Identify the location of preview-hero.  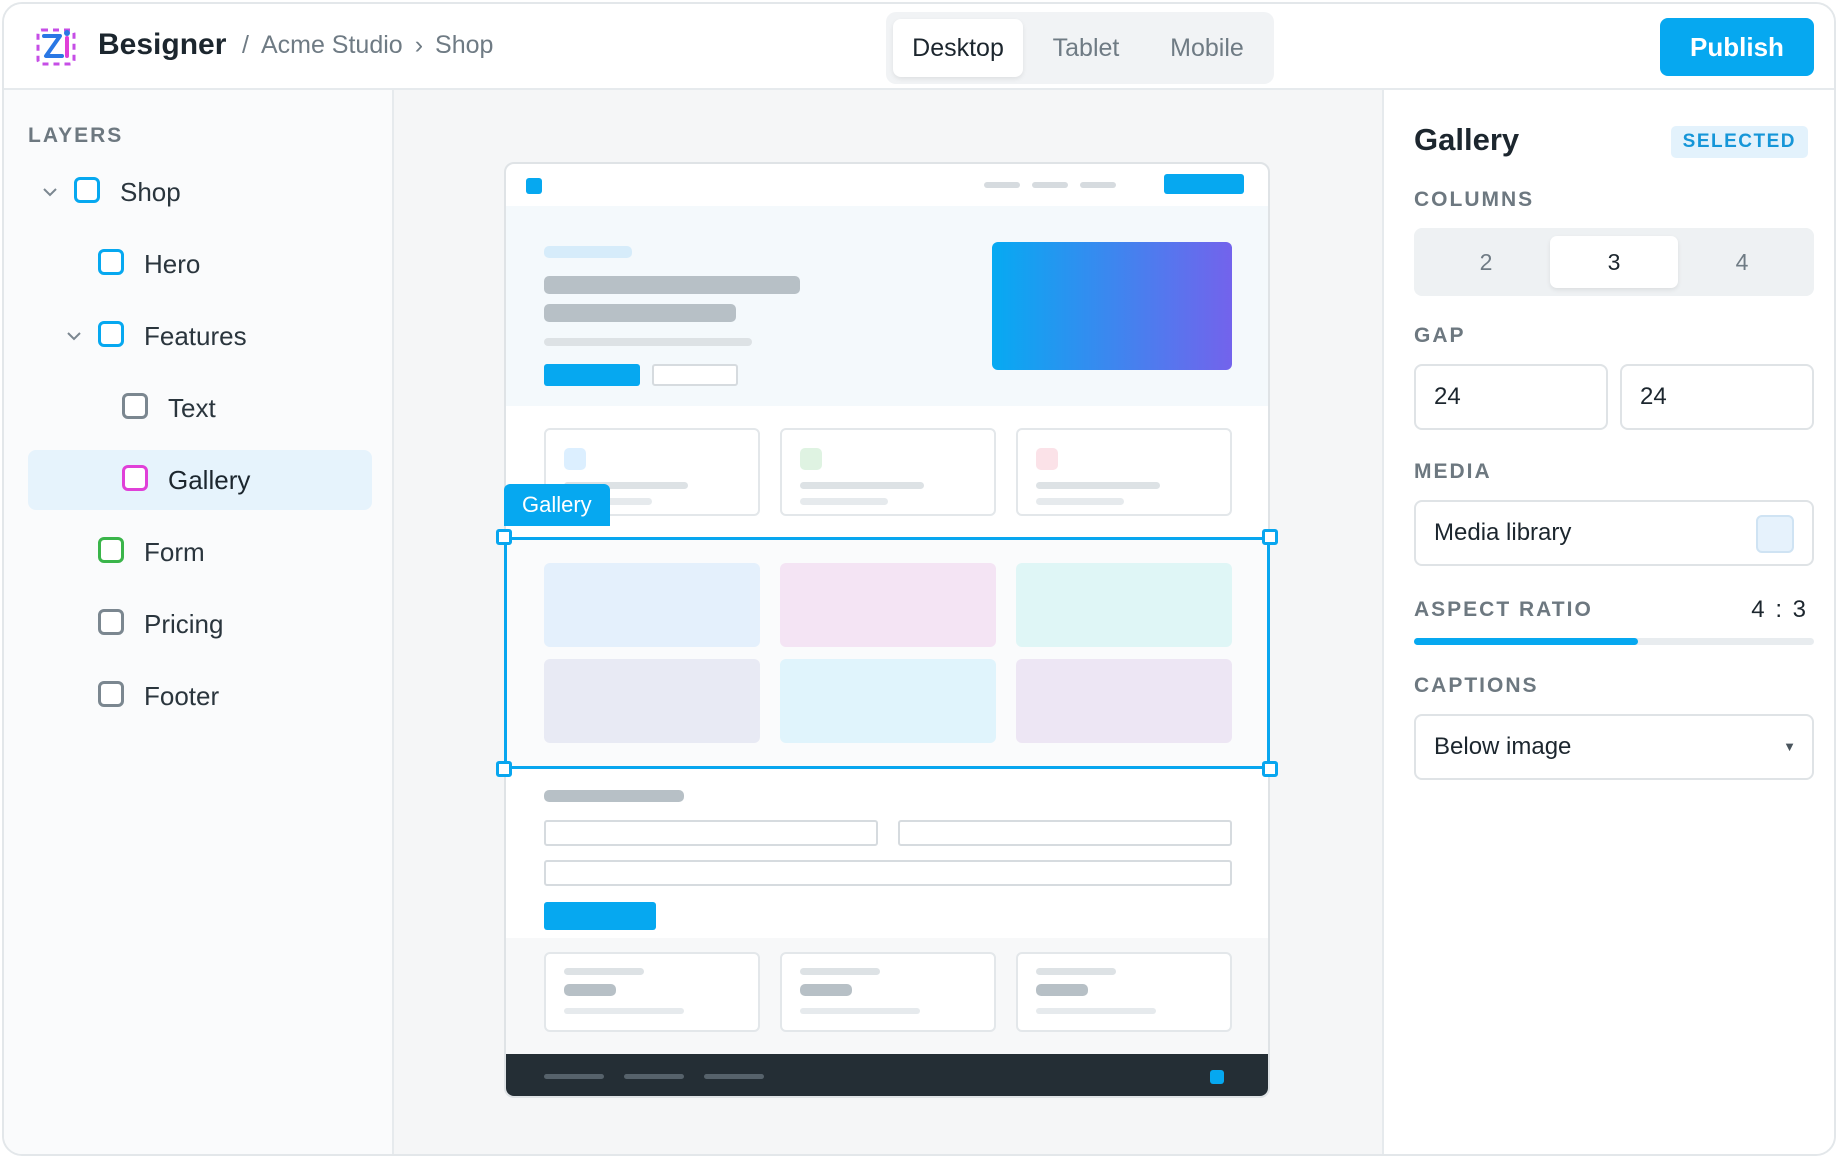
(887, 306).